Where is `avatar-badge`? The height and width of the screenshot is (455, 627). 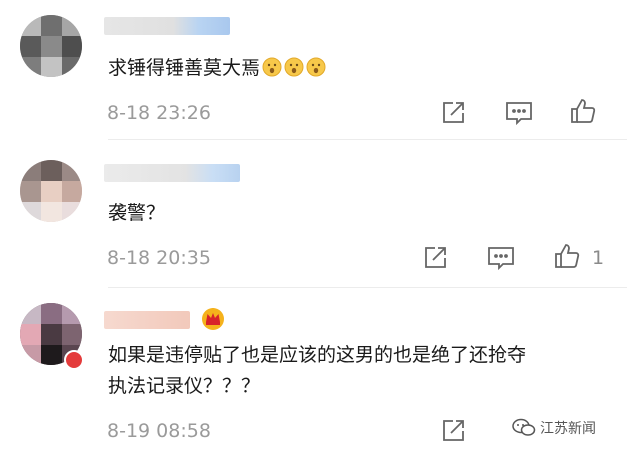
avatar-badge is located at coordinates (74, 360).